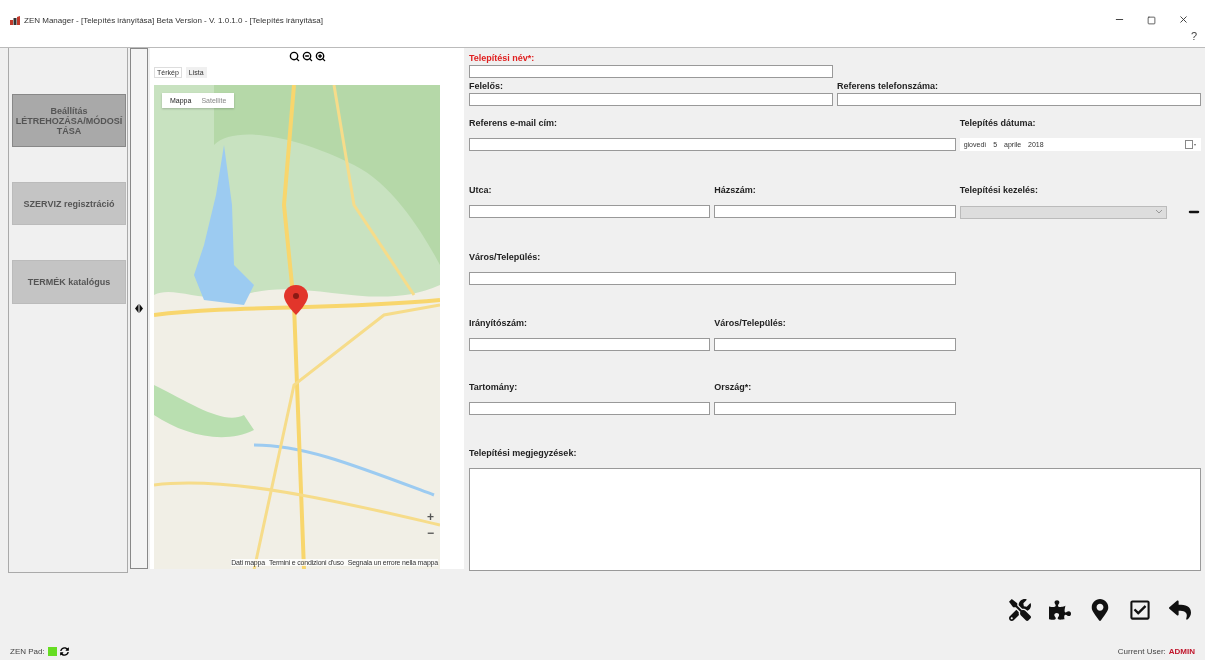 The width and height of the screenshot is (1205, 660). Describe the element at coordinates (1020, 610) in the screenshot. I see `tools-icon` at that location.